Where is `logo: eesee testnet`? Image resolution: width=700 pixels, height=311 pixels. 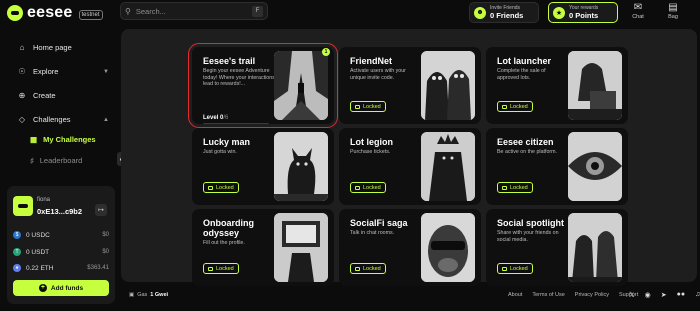
logo: eesee testnet is located at coordinates (55, 13).